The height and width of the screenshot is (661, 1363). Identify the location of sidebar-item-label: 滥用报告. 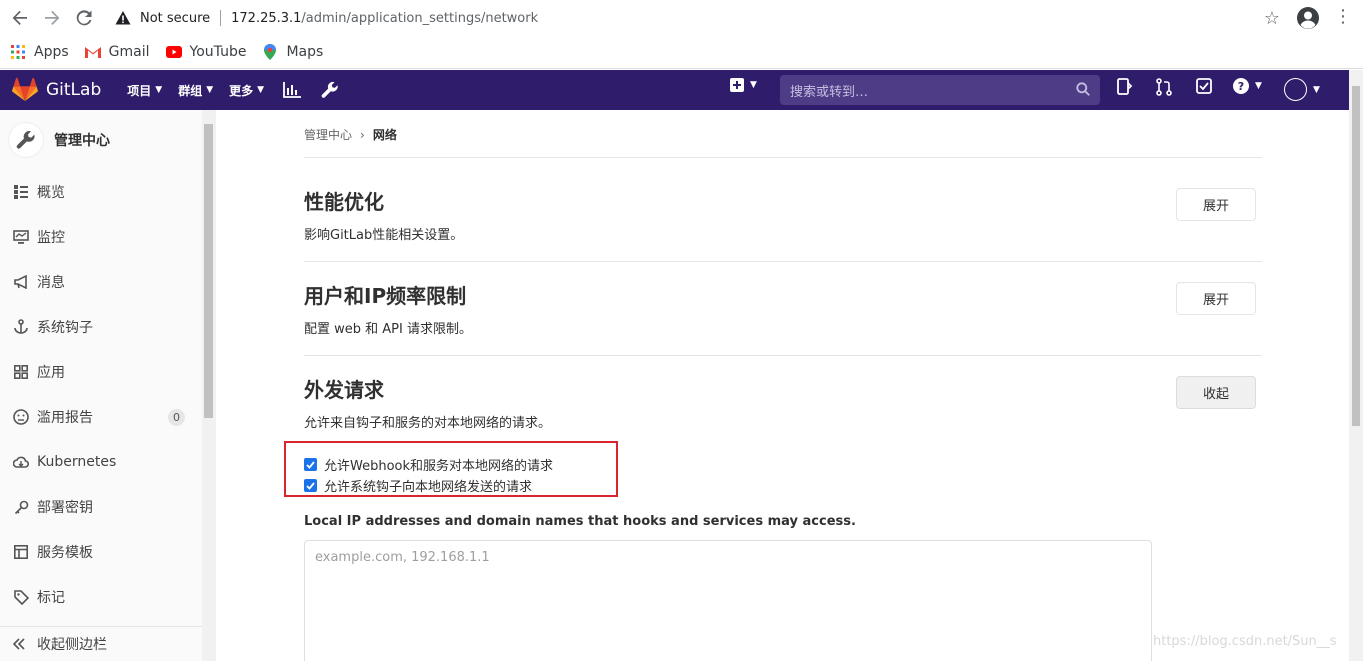
(65, 418).